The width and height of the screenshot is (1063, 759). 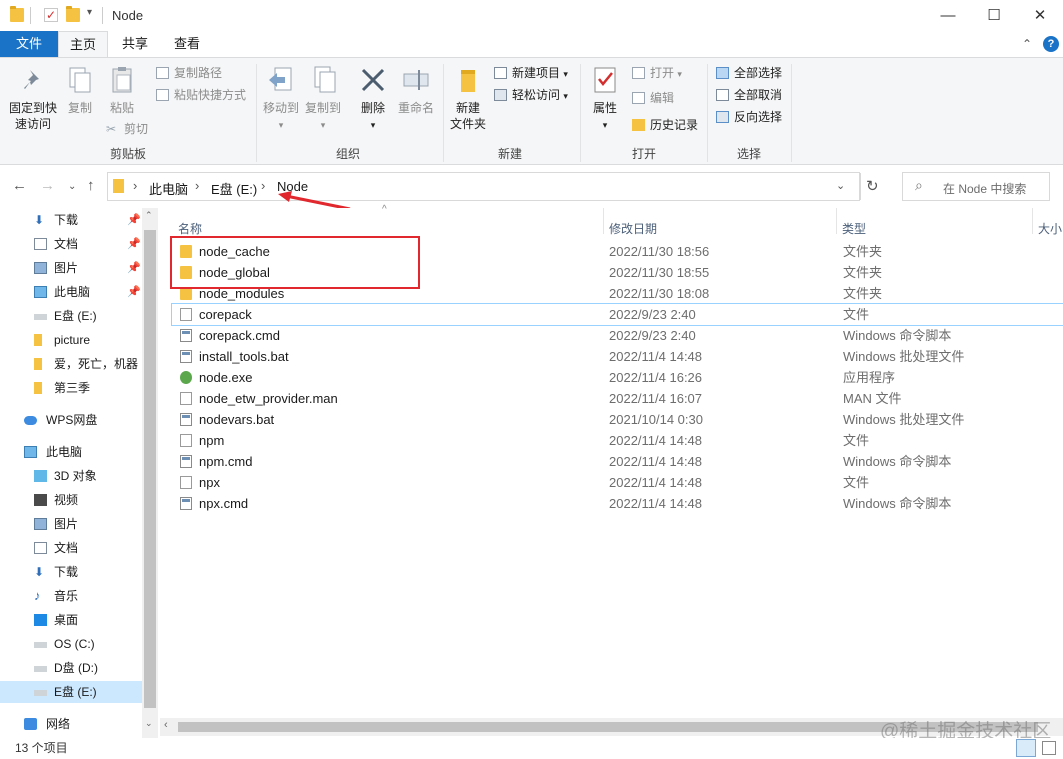 What do you see at coordinates (617, 461) in the screenshot?
I see `file-row: npm.cmd 2022/11/4 14:48 Windows 命令脚本` at bounding box center [617, 461].